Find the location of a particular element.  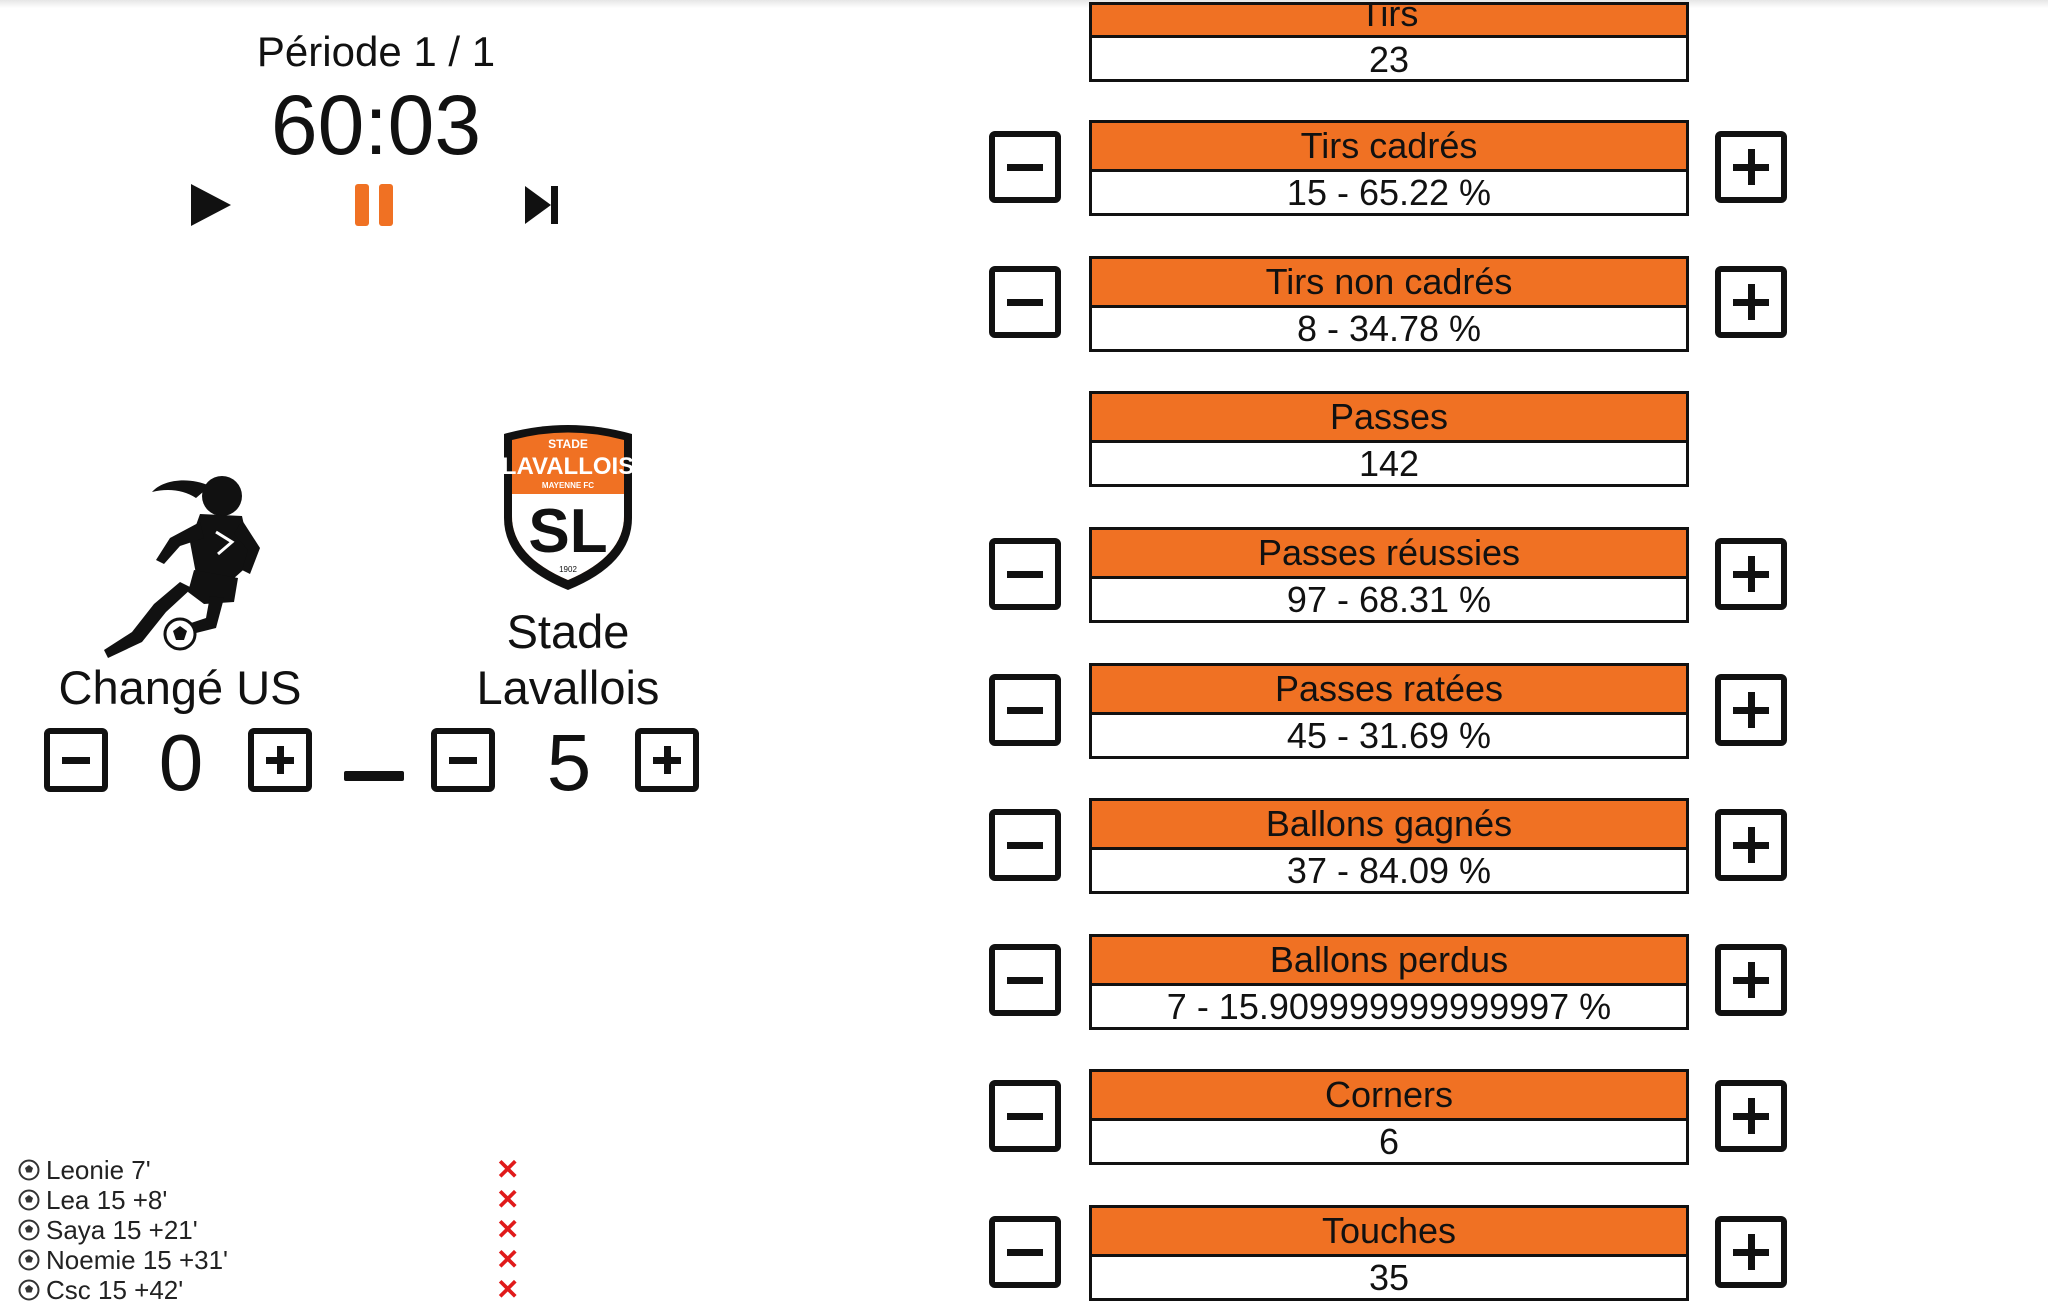

svg-text: MAYENNE FC is located at coordinates (568, 485).